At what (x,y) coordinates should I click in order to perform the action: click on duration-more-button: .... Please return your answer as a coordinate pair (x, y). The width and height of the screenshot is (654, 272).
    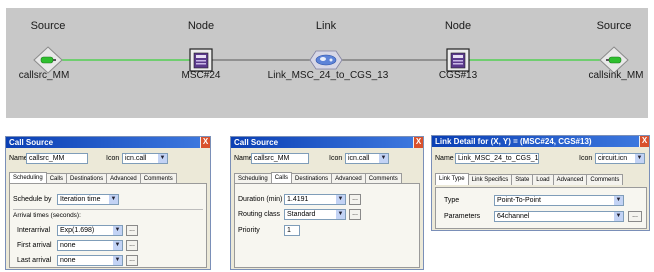
    Looking at the image, I should click on (355, 199).